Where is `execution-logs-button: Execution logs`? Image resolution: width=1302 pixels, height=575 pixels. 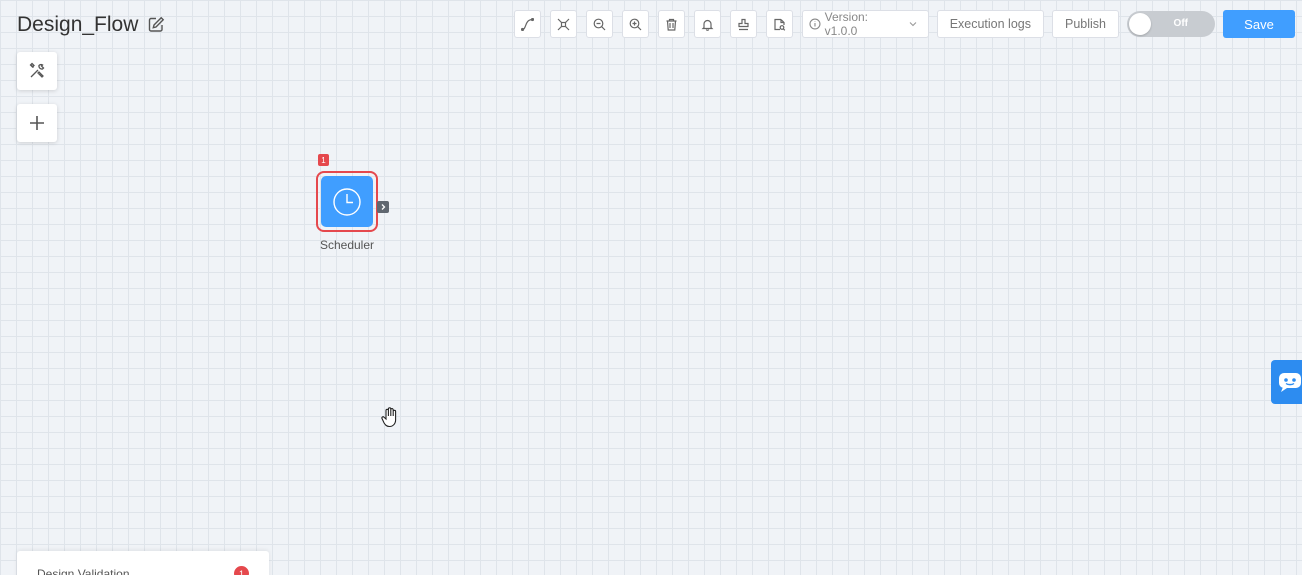
execution-logs-button: Execution logs is located at coordinates (990, 24).